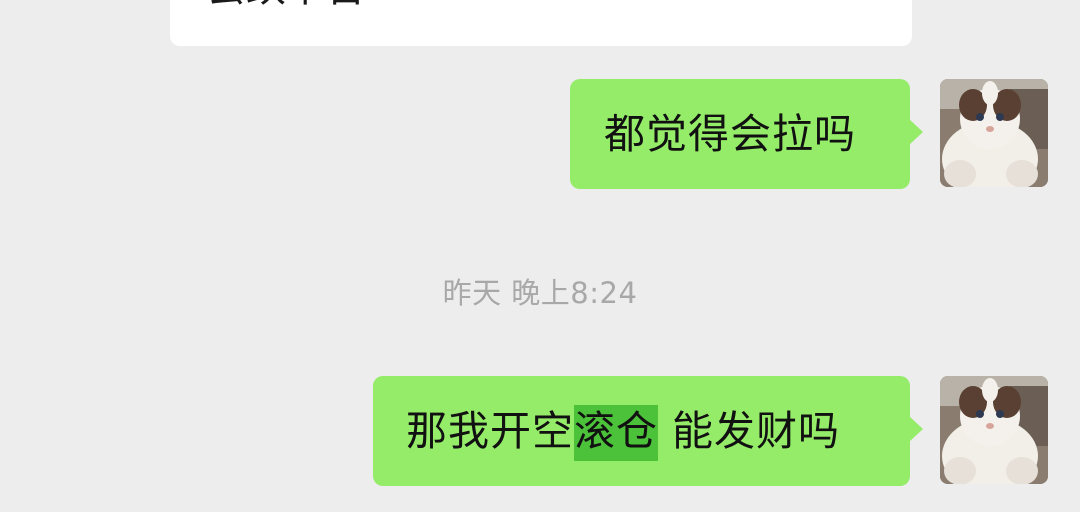 This screenshot has height=512, width=1080. I want to click on outgoing-message-text: 那我开空滚仓 能发财吗, so click(623, 433).